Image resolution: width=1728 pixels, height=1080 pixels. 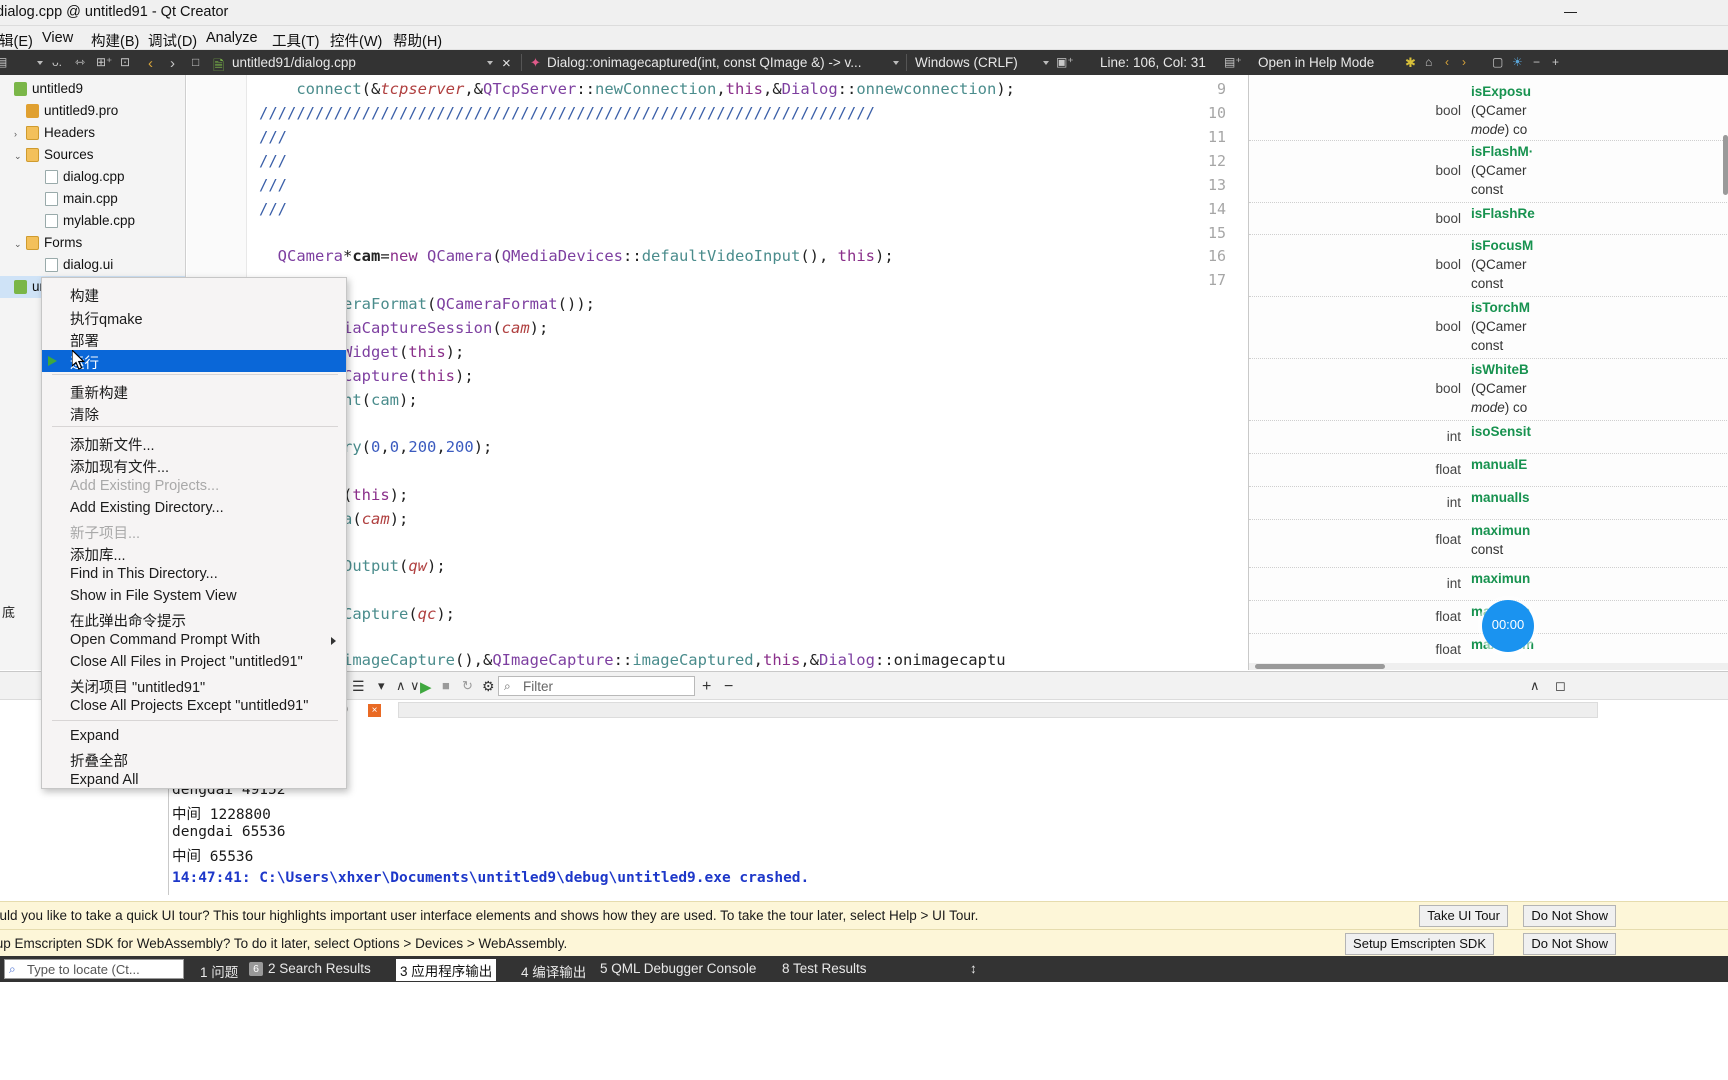 I want to click on zoom-out-icon: −, so click(x=1536, y=62).